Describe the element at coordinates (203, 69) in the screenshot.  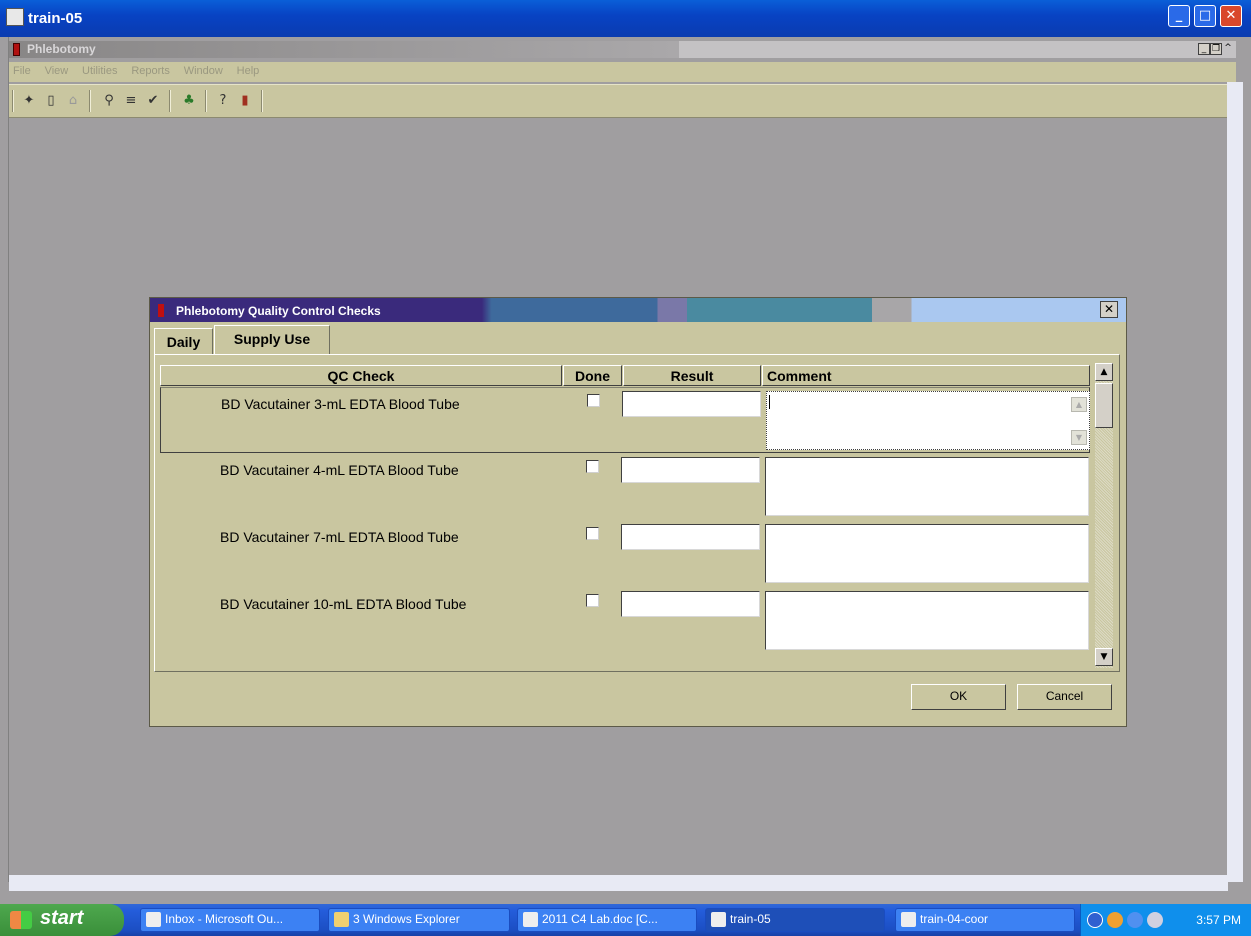
I see `menu-window: Window` at that location.